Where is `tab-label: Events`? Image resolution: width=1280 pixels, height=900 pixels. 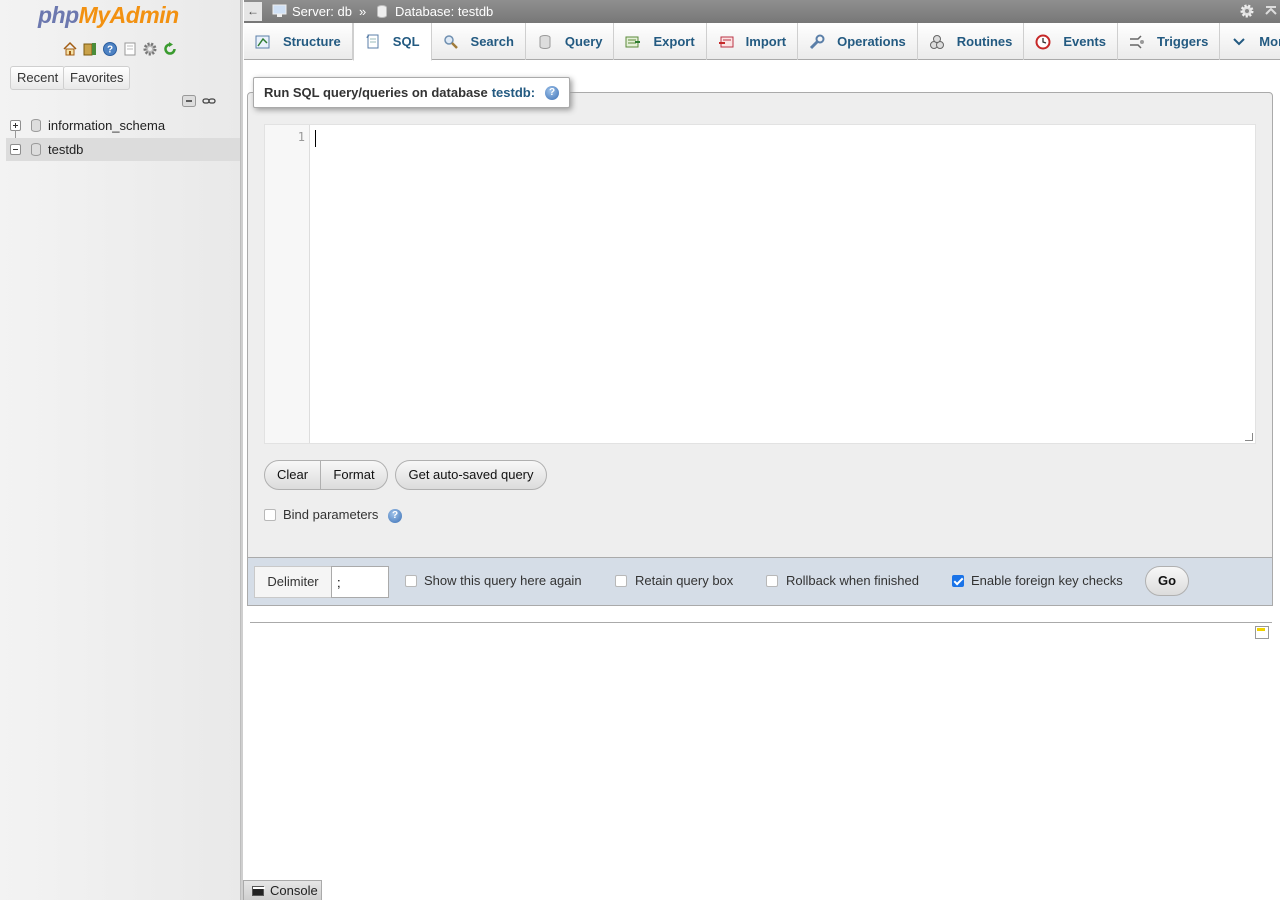 tab-label: Events is located at coordinates (1084, 41).